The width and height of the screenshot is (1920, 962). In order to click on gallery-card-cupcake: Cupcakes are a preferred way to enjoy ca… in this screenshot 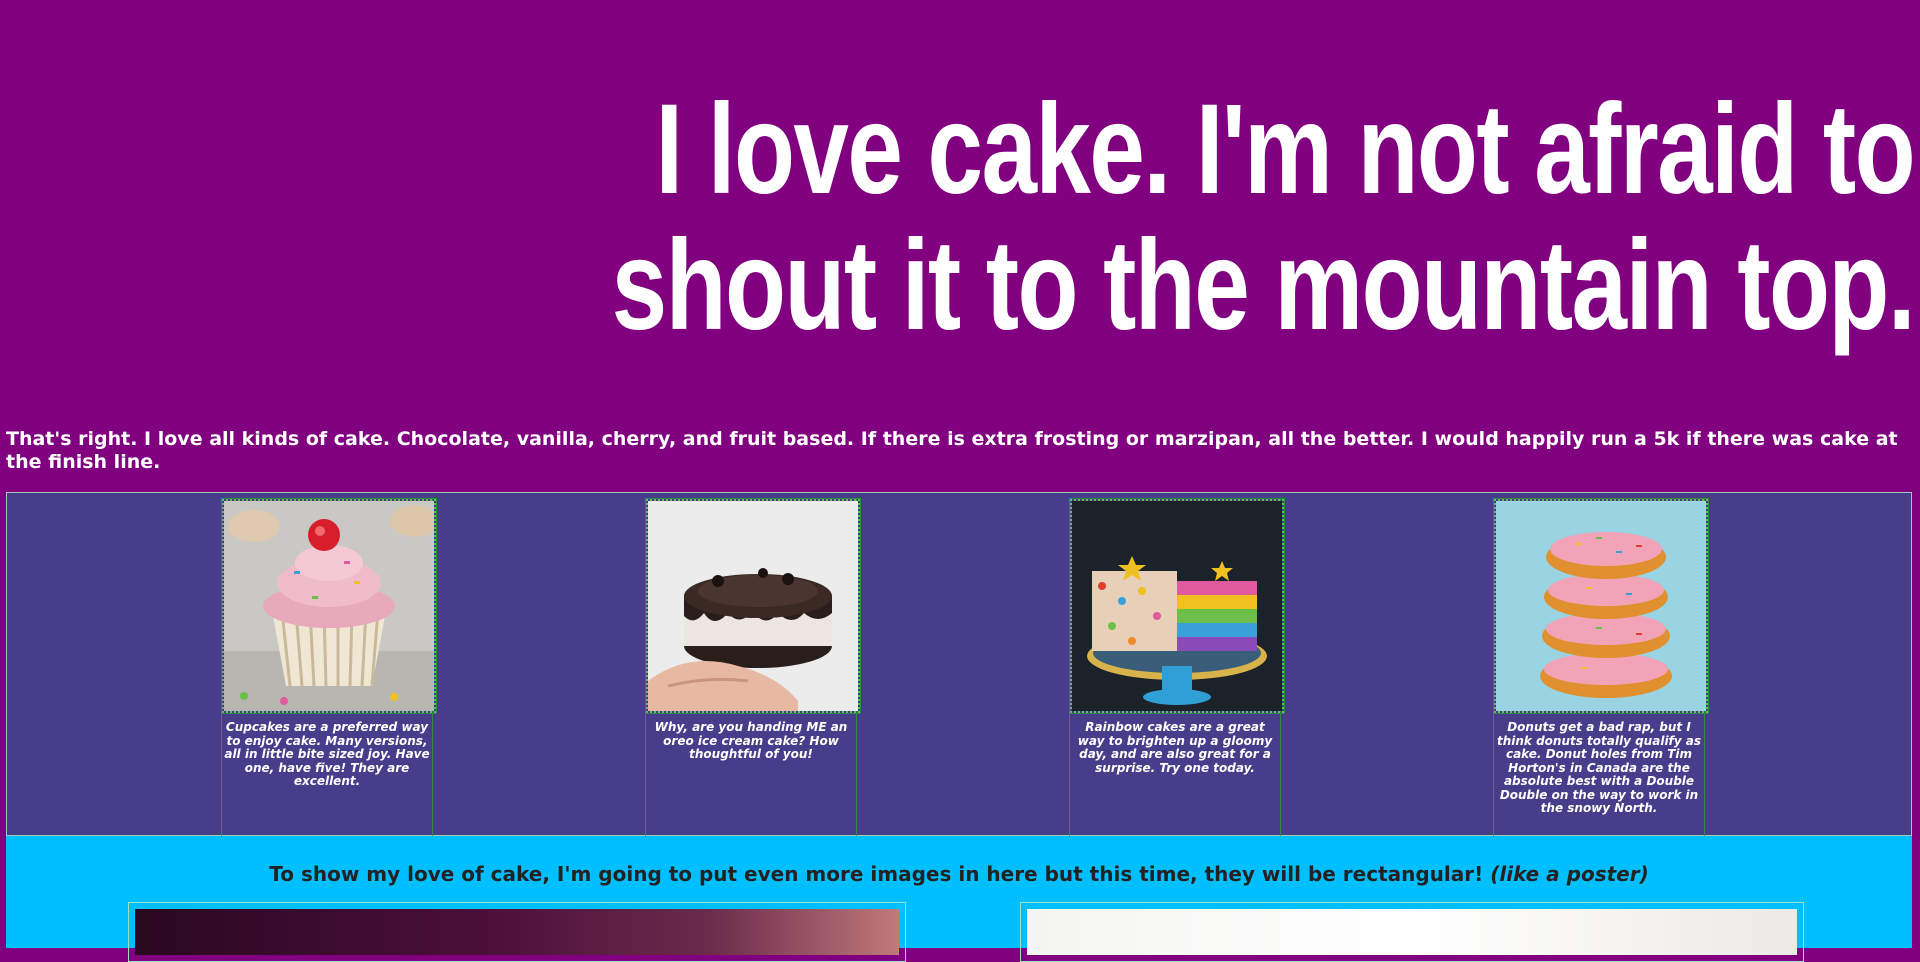, I will do `click(329, 668)`.